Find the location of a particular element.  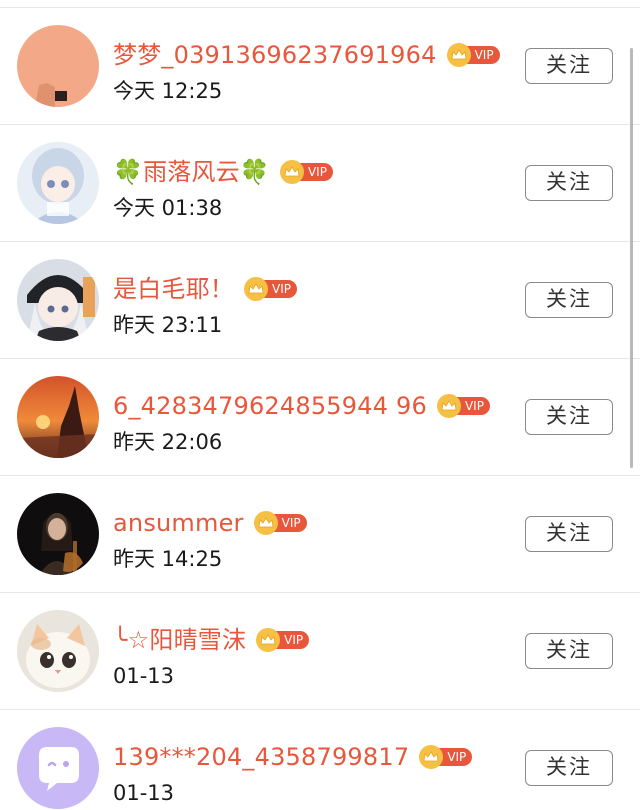

timestamp: 昨天 23:11 is located at coordinates (168, 325).